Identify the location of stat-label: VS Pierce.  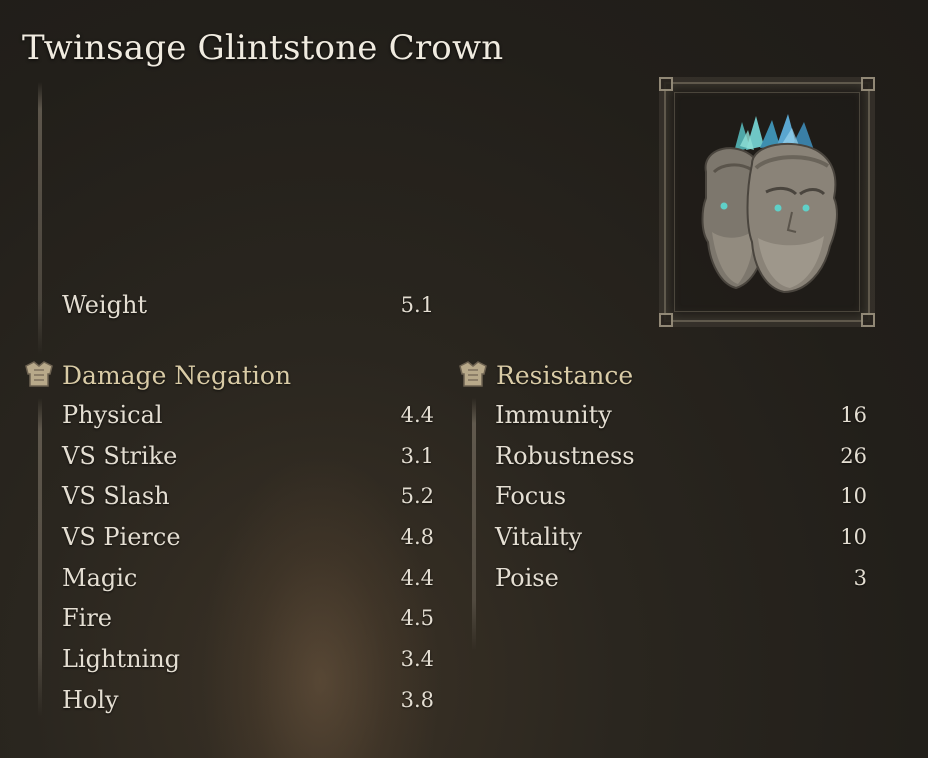
(121, 537).